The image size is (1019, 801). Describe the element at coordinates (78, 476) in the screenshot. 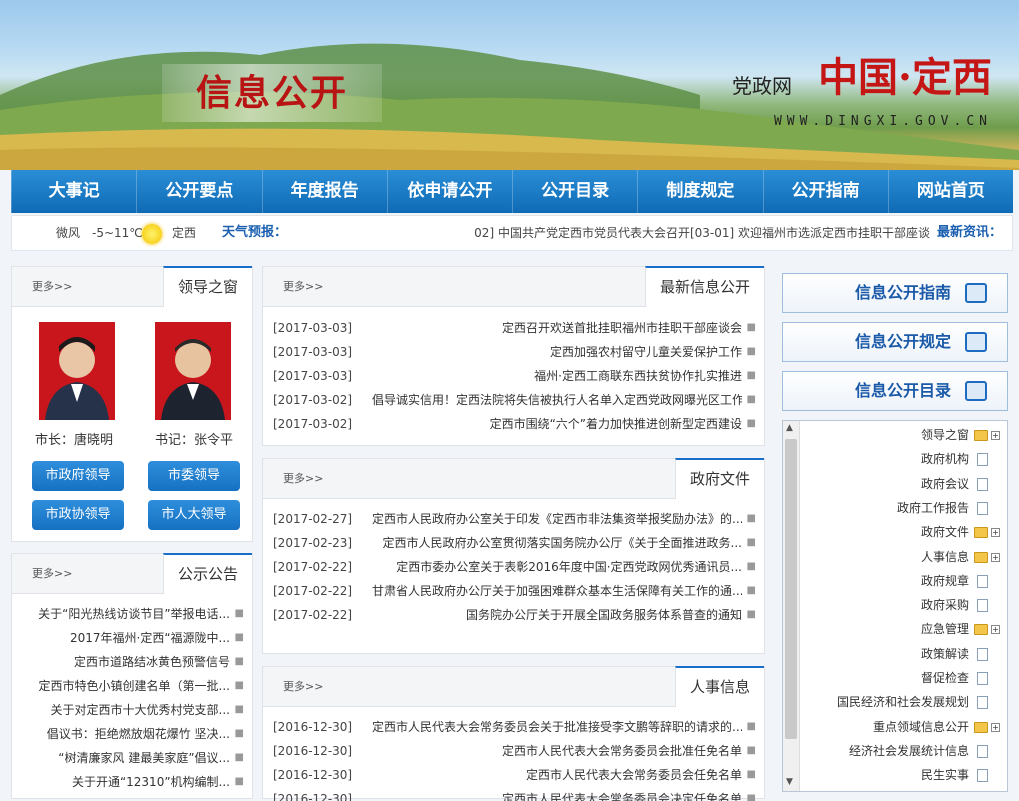

I see `government-leaders-button: 市政府领导` at that location.